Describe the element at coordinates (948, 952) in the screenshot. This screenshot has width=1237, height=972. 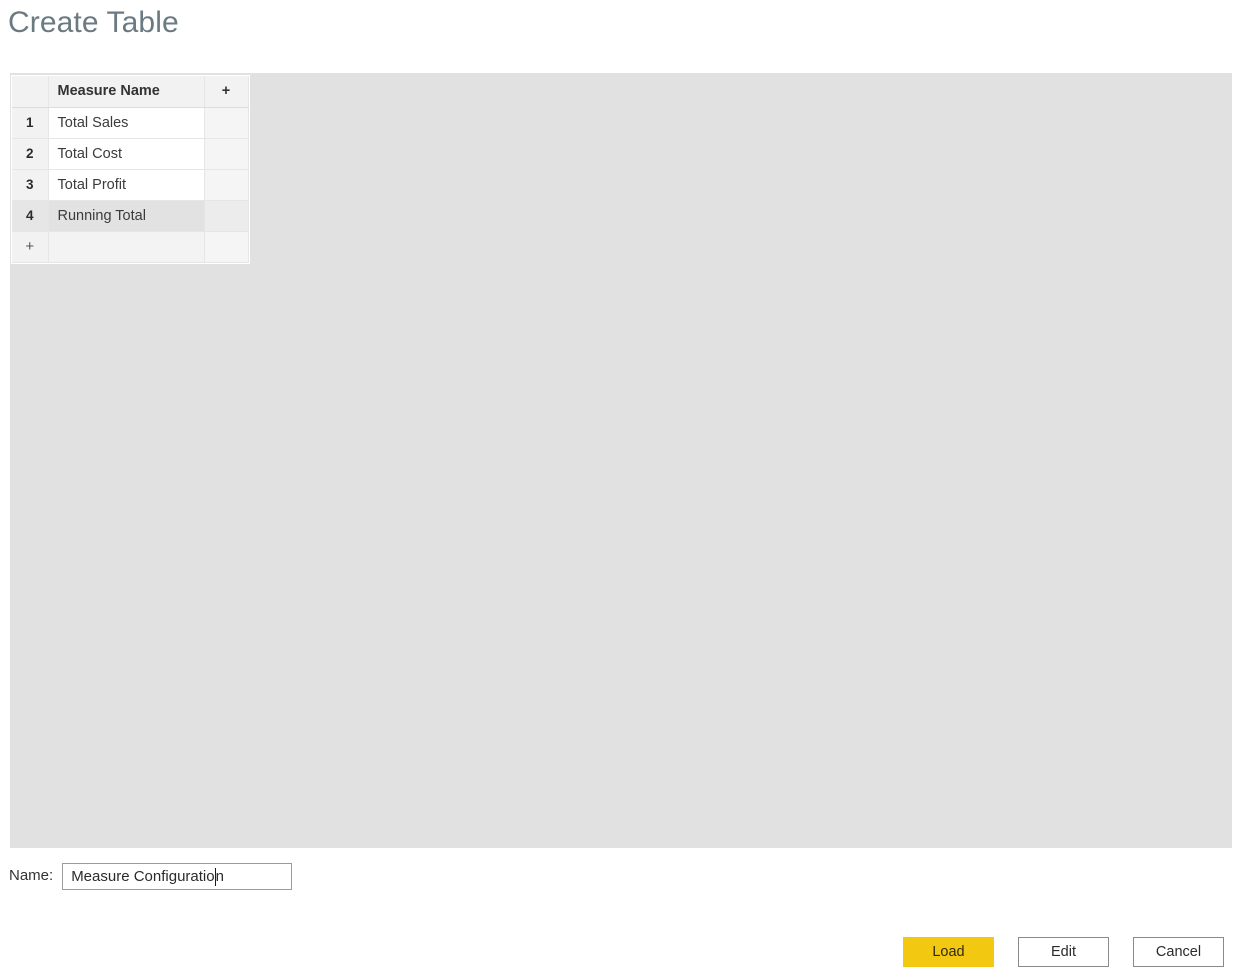
I see `load-button: Load` at that location.